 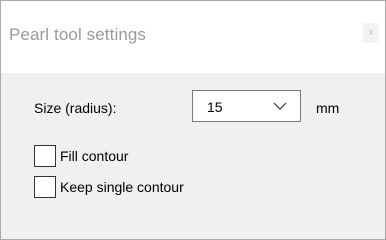 I want to click on fill-contour-label: Fill contour, so click(x=94, y=156).